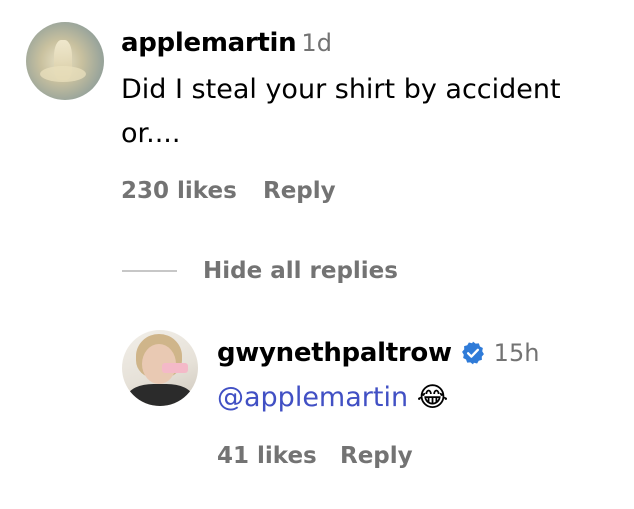 This screenshot has height=509, width=634. I want to click on reply-mention-link: @applemartin, so click(312, 397).